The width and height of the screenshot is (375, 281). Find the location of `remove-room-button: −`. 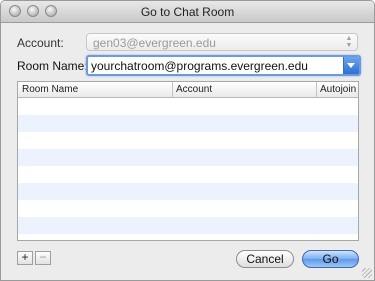

remove-room-button: − is located at coordinates (43, 258).